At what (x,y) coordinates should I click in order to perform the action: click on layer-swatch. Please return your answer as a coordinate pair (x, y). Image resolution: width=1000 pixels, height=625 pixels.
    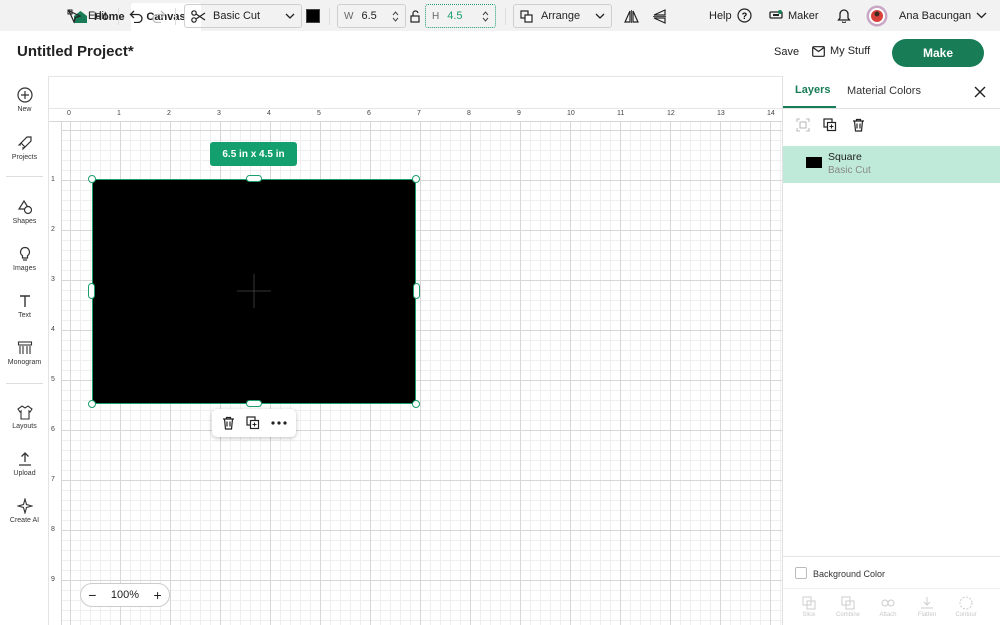
    Looking at the image, I should click on (814, 162).